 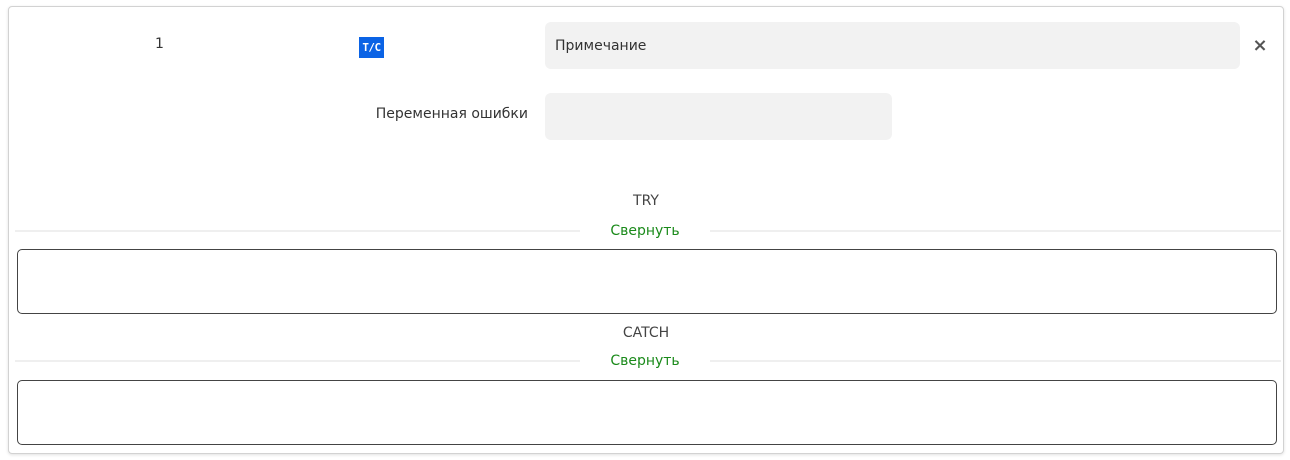 What do you see at coordinates (647, 281) in the screenshot?
I see `try-block-container` at bounding box center [647, 281].